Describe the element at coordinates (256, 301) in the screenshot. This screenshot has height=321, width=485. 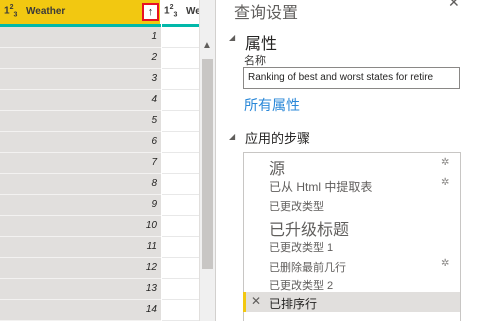
I see `delete-step-icon: ✕` at that location.